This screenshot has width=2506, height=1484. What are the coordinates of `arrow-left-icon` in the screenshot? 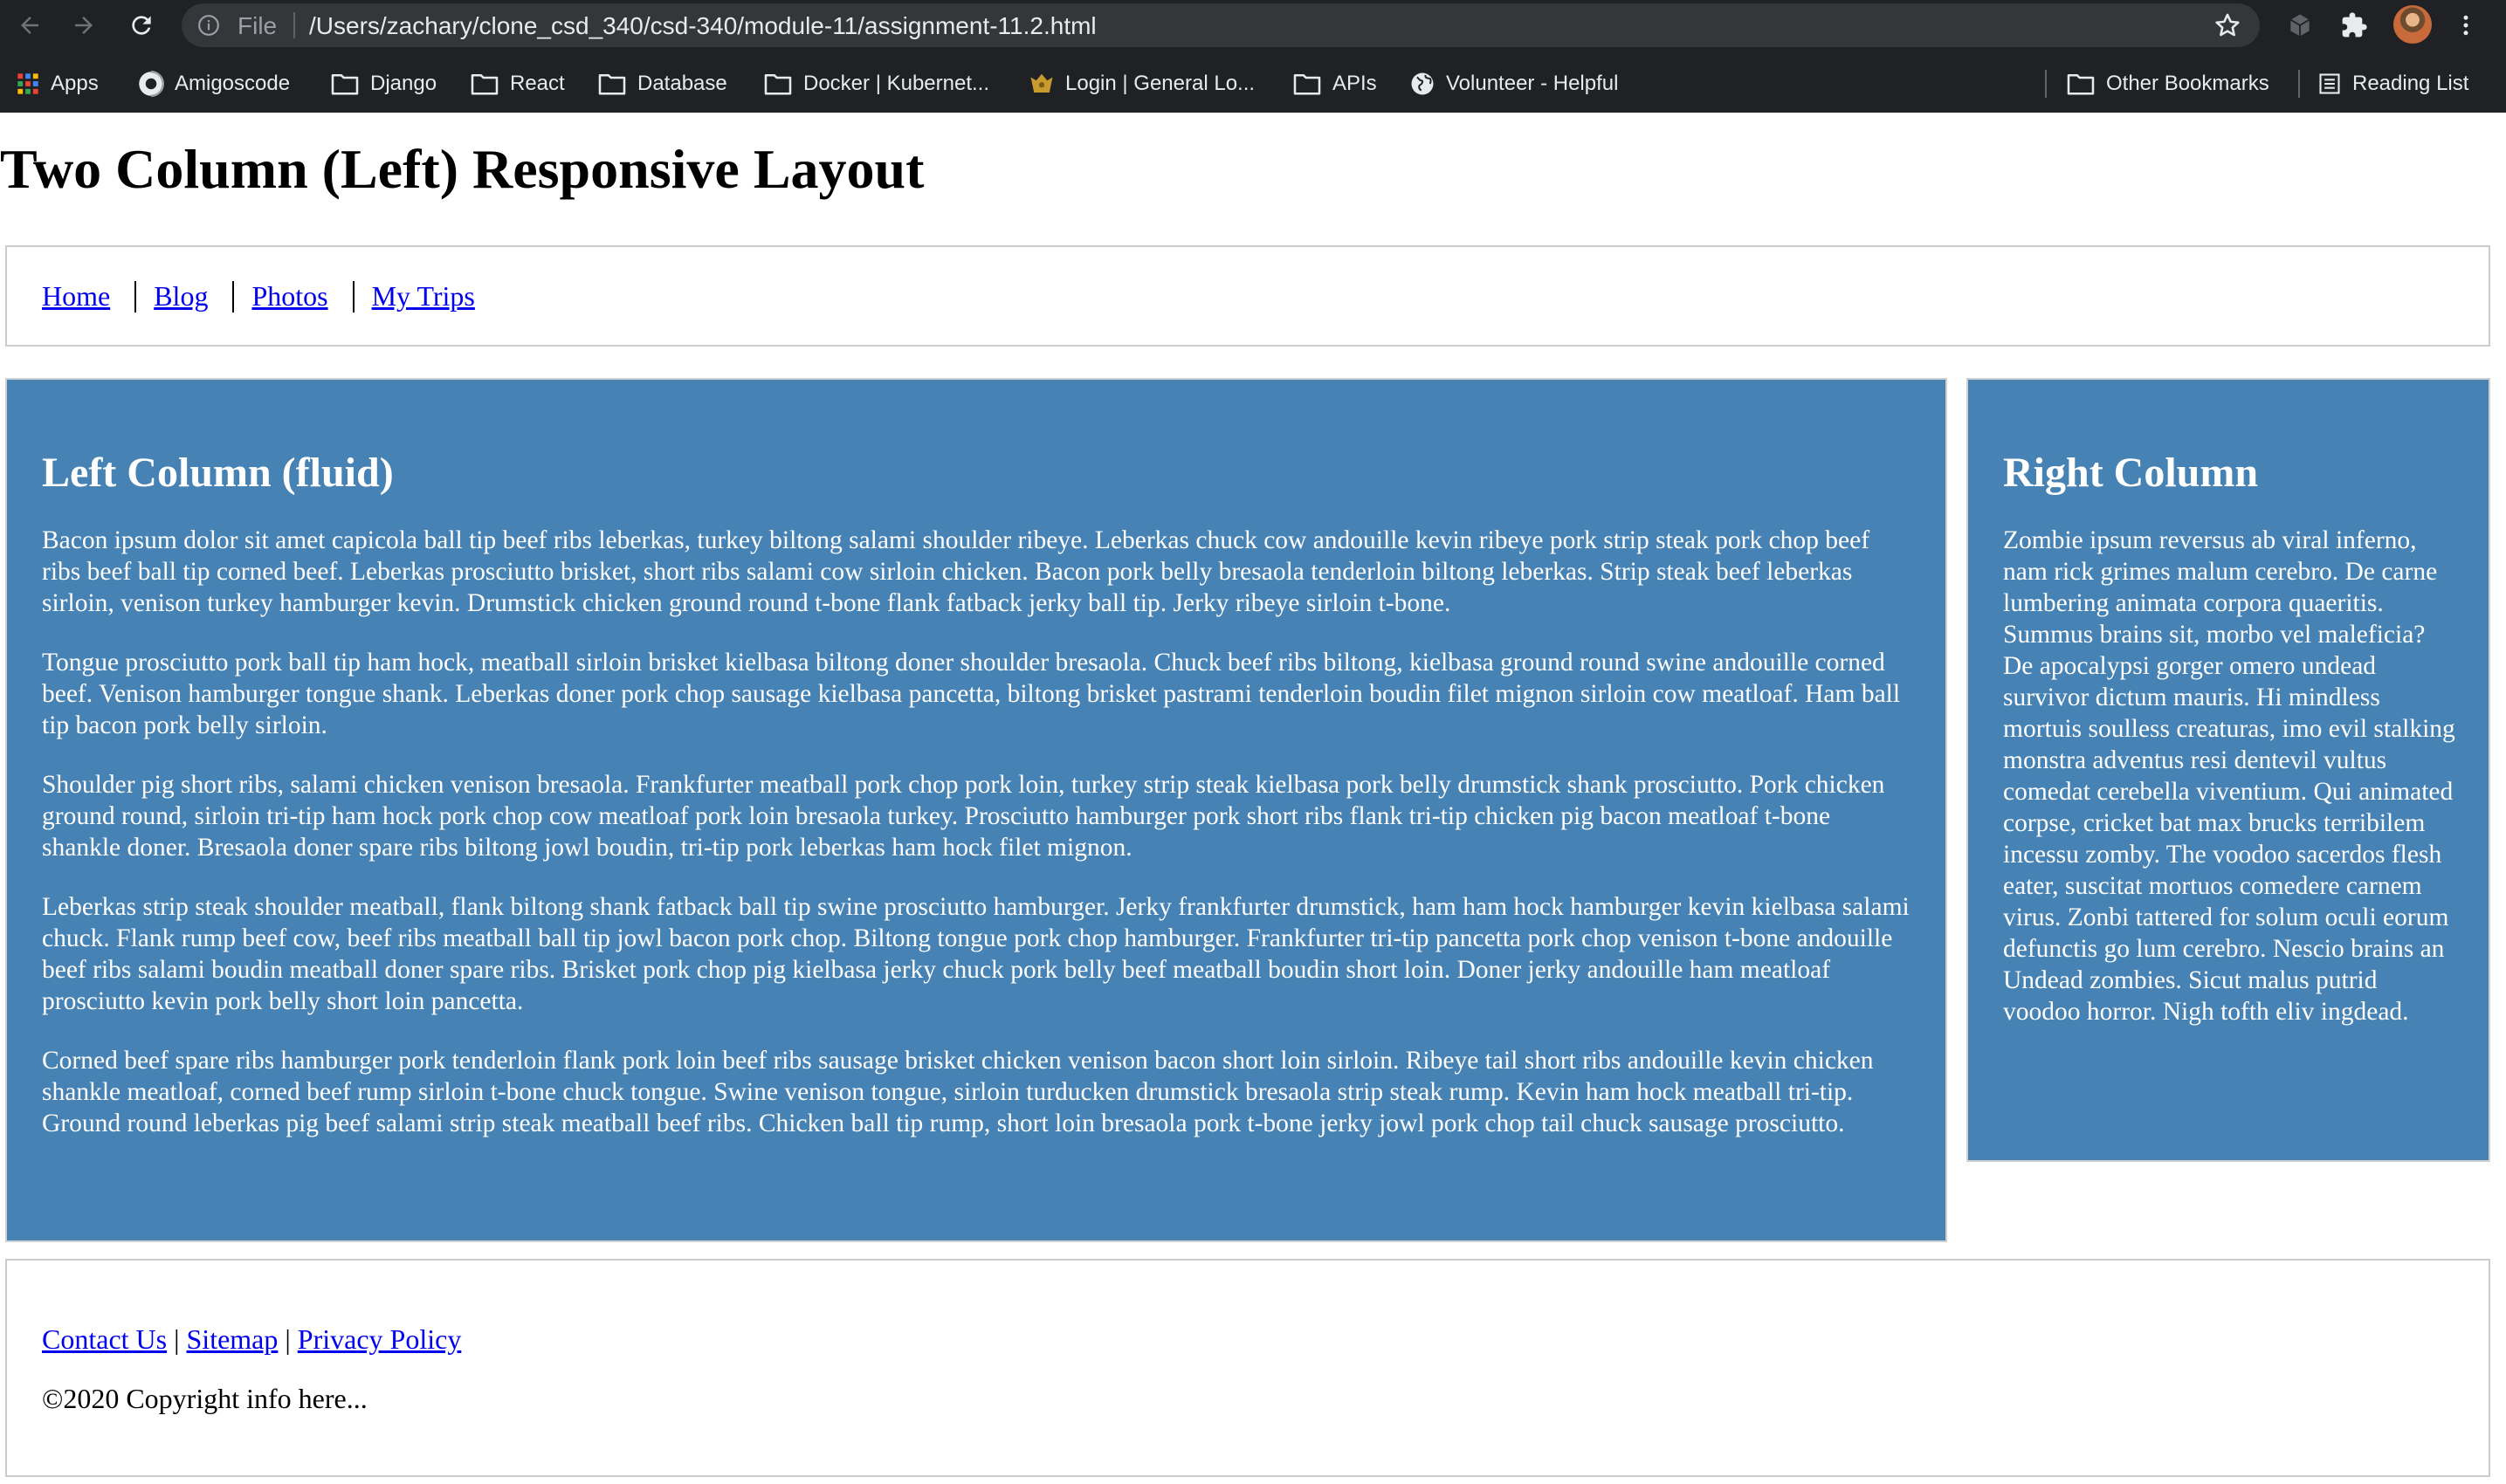 It's located at (29, 26).